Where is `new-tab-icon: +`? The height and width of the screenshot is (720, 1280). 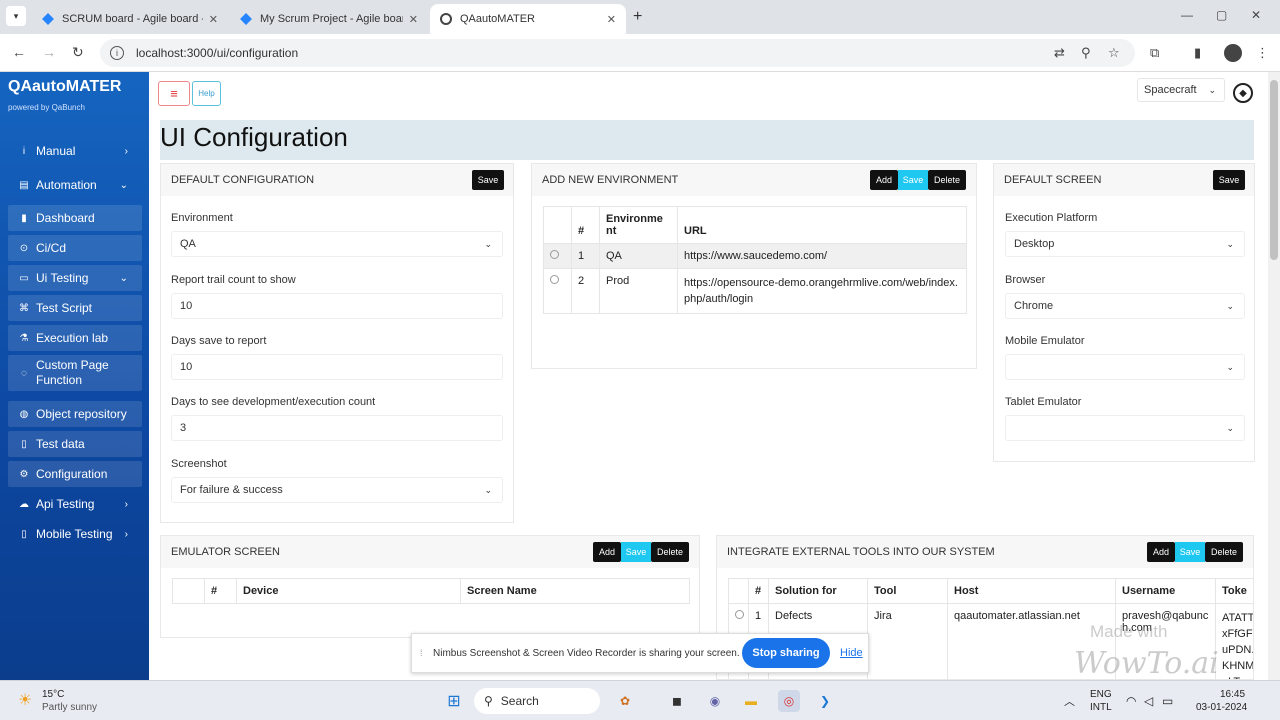 new-tab-icon: + is located at coordinates (637, 17).